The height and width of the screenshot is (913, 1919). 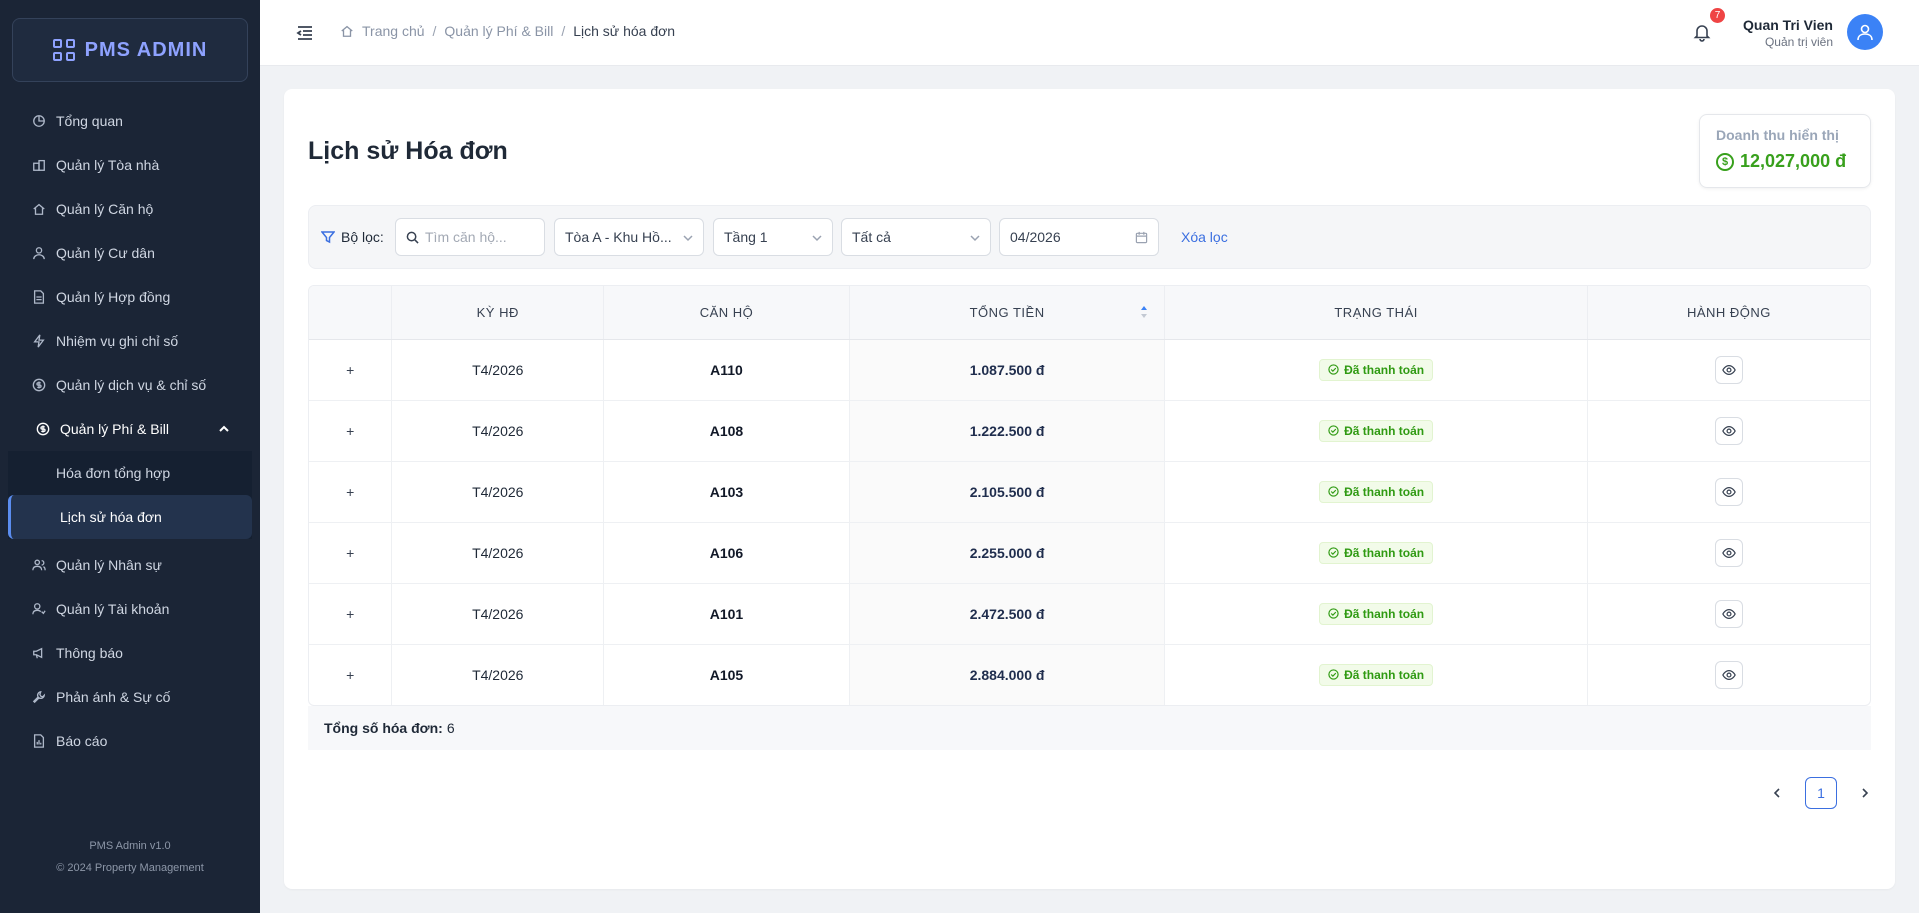 What do you see at coordinates (130, 429) in the screenshot?
I see `sidebar-group-fees-bill: Quản lý Phí & Bill` at bounding box center [130, 429].